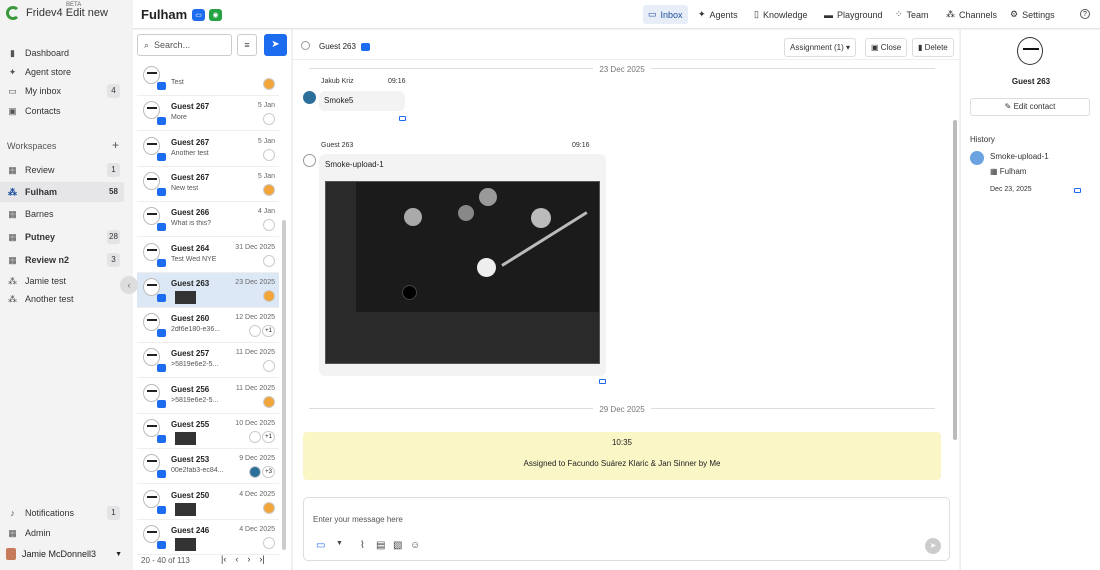  I want to click on conversation-row: Guest 267 New test 5 Jan, so click(208, 184).